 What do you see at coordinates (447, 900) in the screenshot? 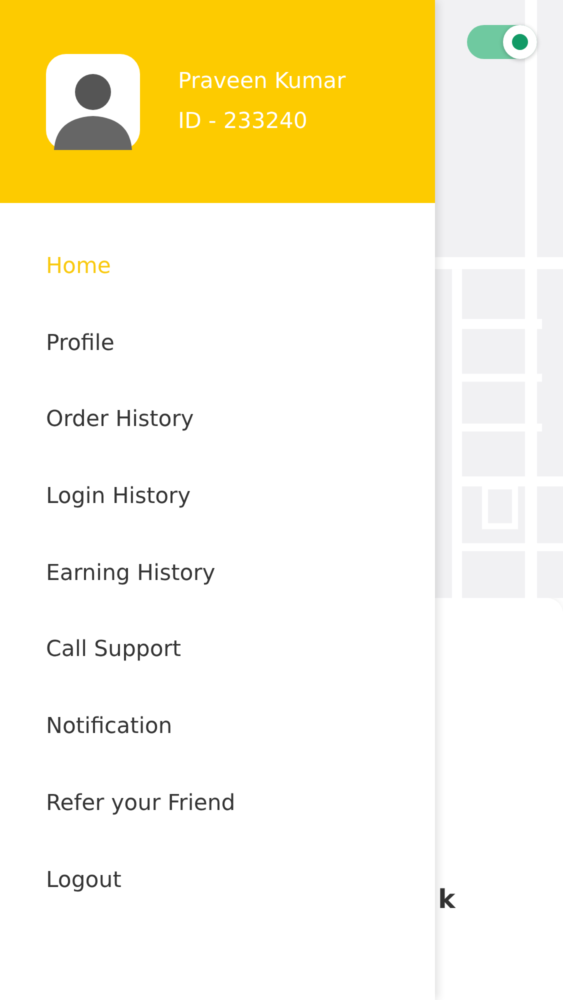
I see `card-text: k` at bounding box center [447, 900].